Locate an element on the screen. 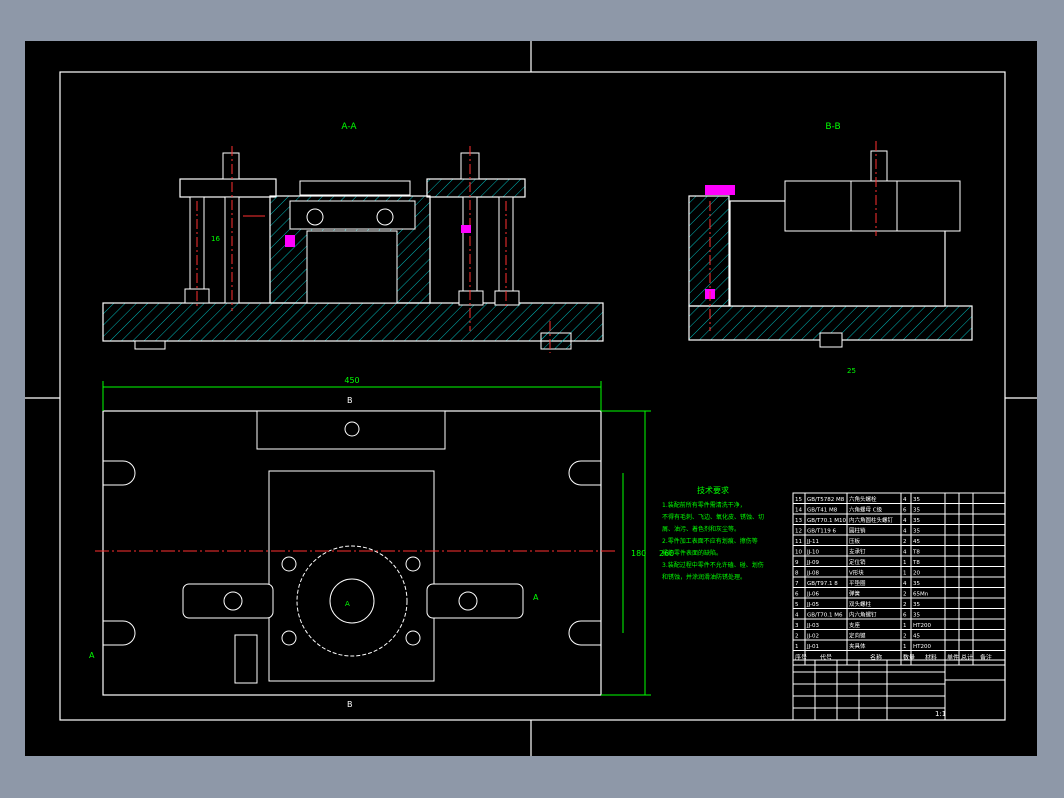 This screenshot has height=798, width=1064. bom-cell-name: 双头螺柱 is located at coordinates (860, 604).